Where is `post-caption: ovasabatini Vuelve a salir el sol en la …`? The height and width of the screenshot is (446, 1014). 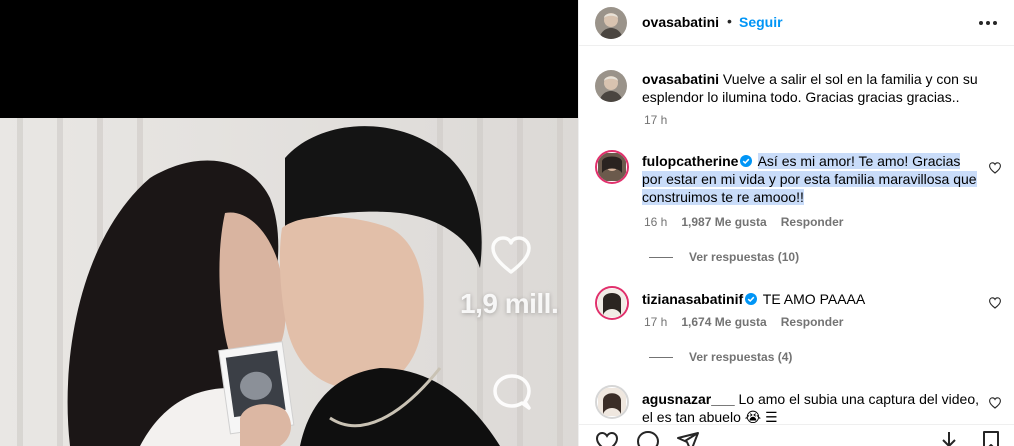
post-caption: ovasabatini Vuelve a salir el sol en la … is located at coordinates (822, 88).